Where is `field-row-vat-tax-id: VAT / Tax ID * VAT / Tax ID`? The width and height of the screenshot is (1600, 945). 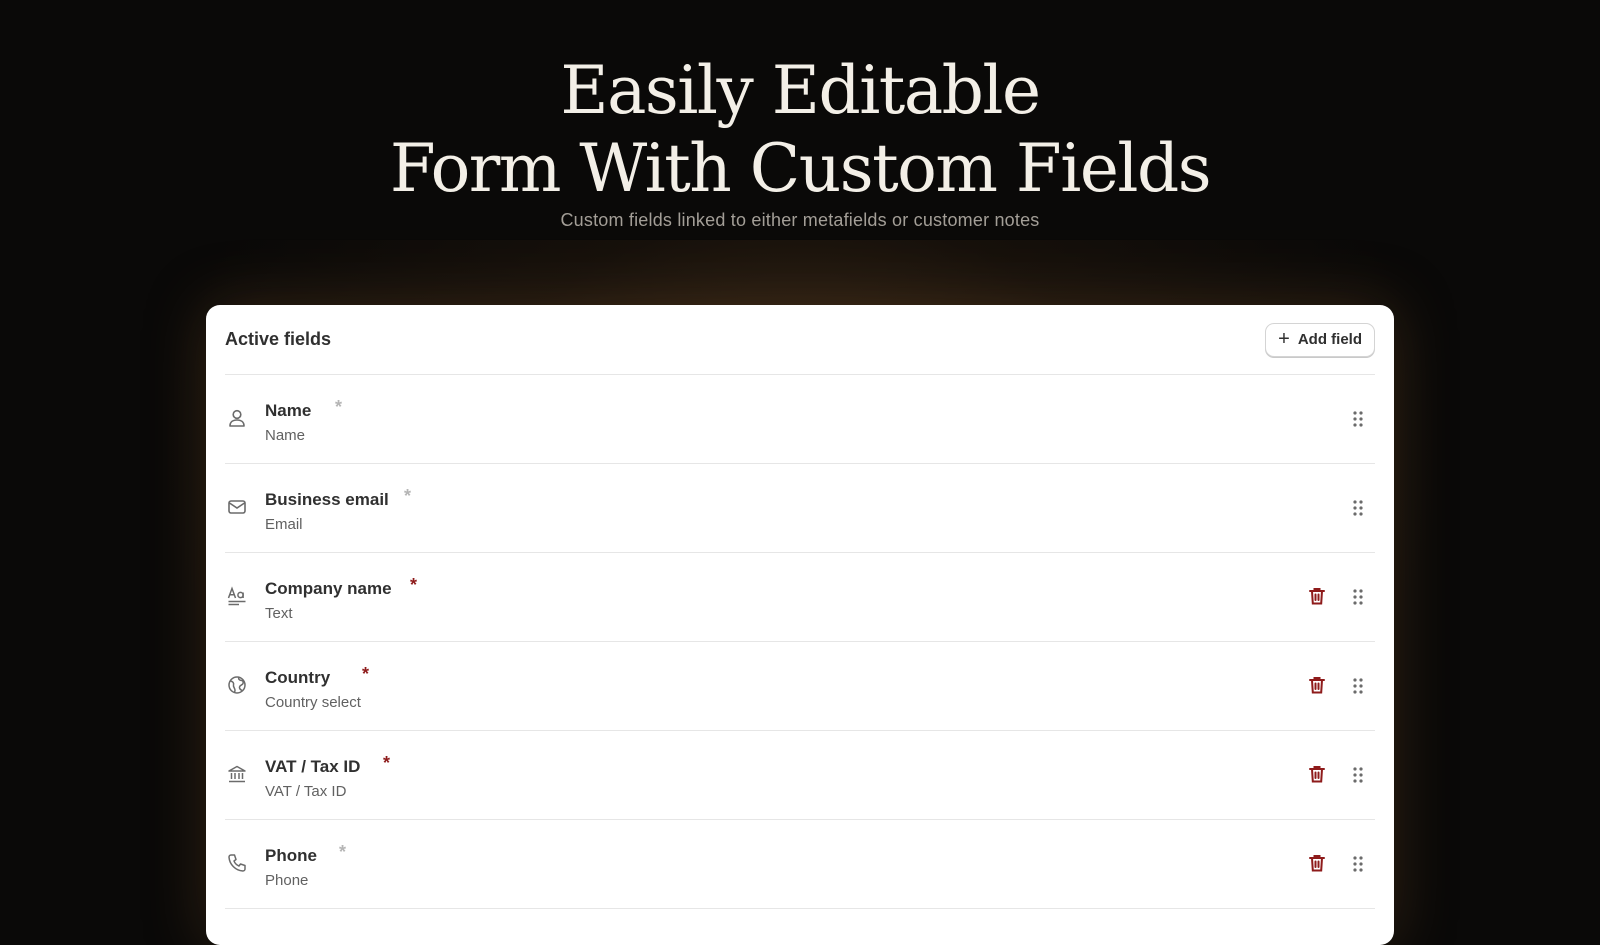 field-row-vat-tax-id: VAT / Tax ID * VAT / Tax ID is located at coordinates (800, 775).